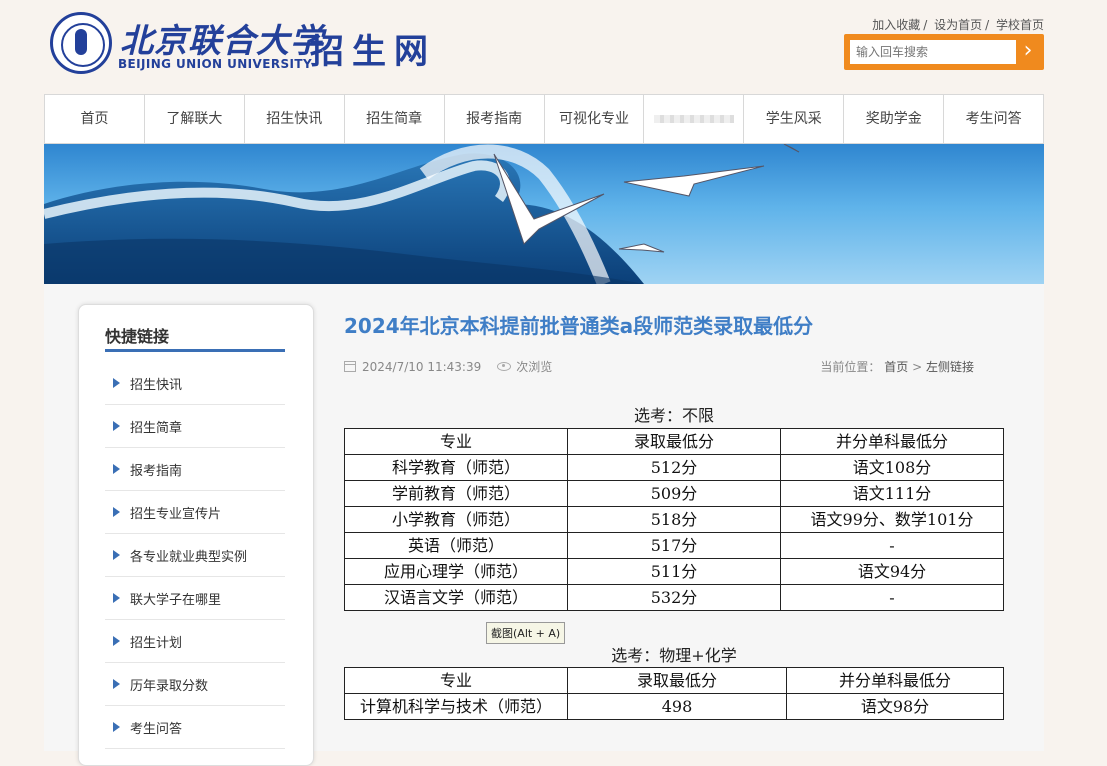 The height and width of the screenshot is (766, 1107). I want to click on nav-news: 招生快讯, so click(295, 119).